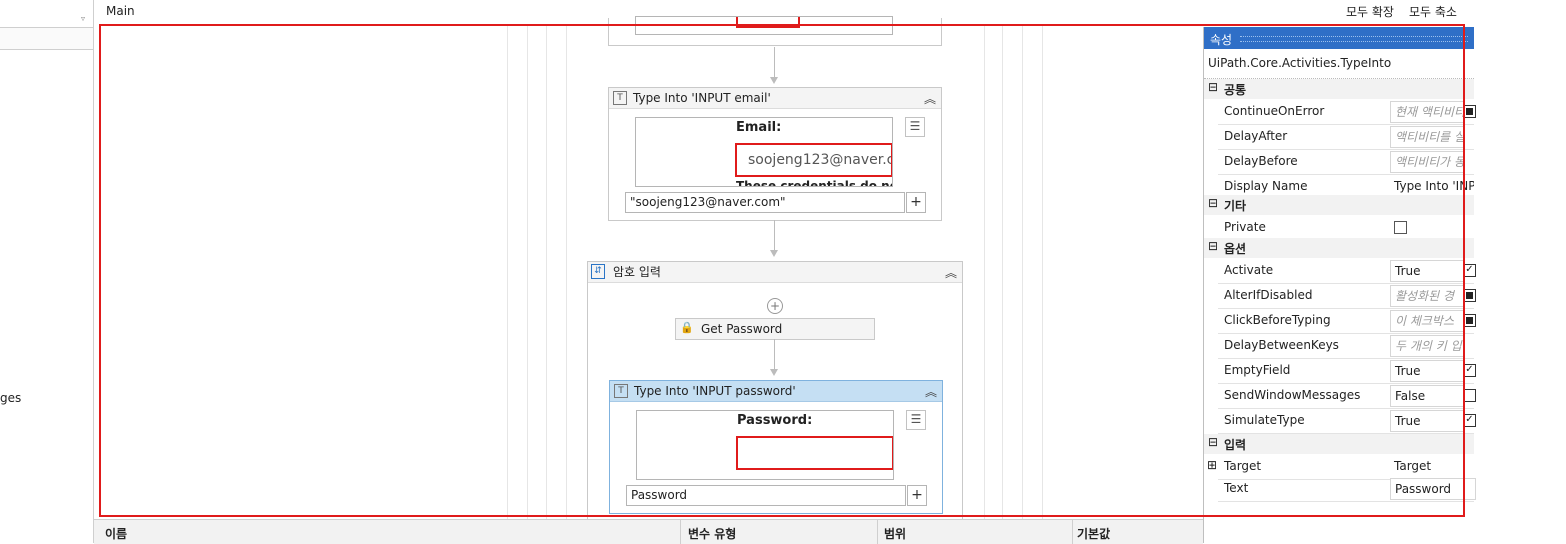  I want to click on property-row: DelayBetweenKeys 두 개의 키 입력, so click(1346, 346).